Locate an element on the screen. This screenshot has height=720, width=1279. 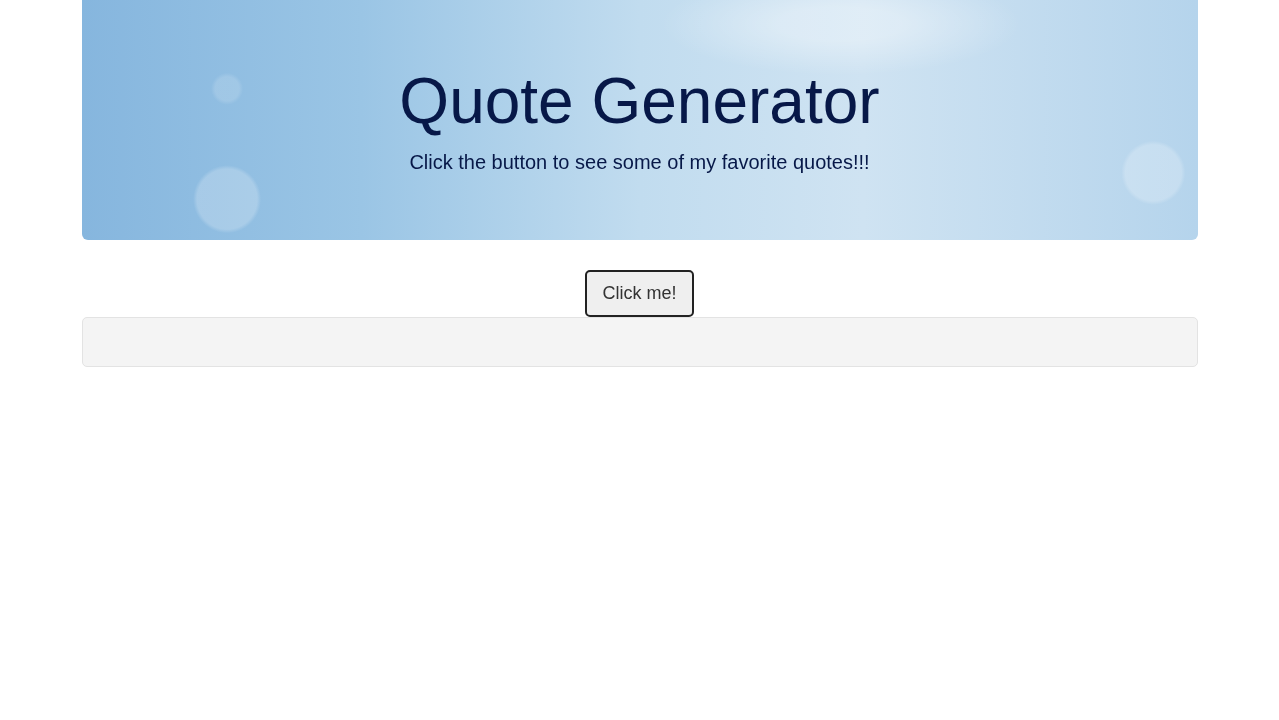
page-title: Quote Generator is located at coordinates (639, 101).